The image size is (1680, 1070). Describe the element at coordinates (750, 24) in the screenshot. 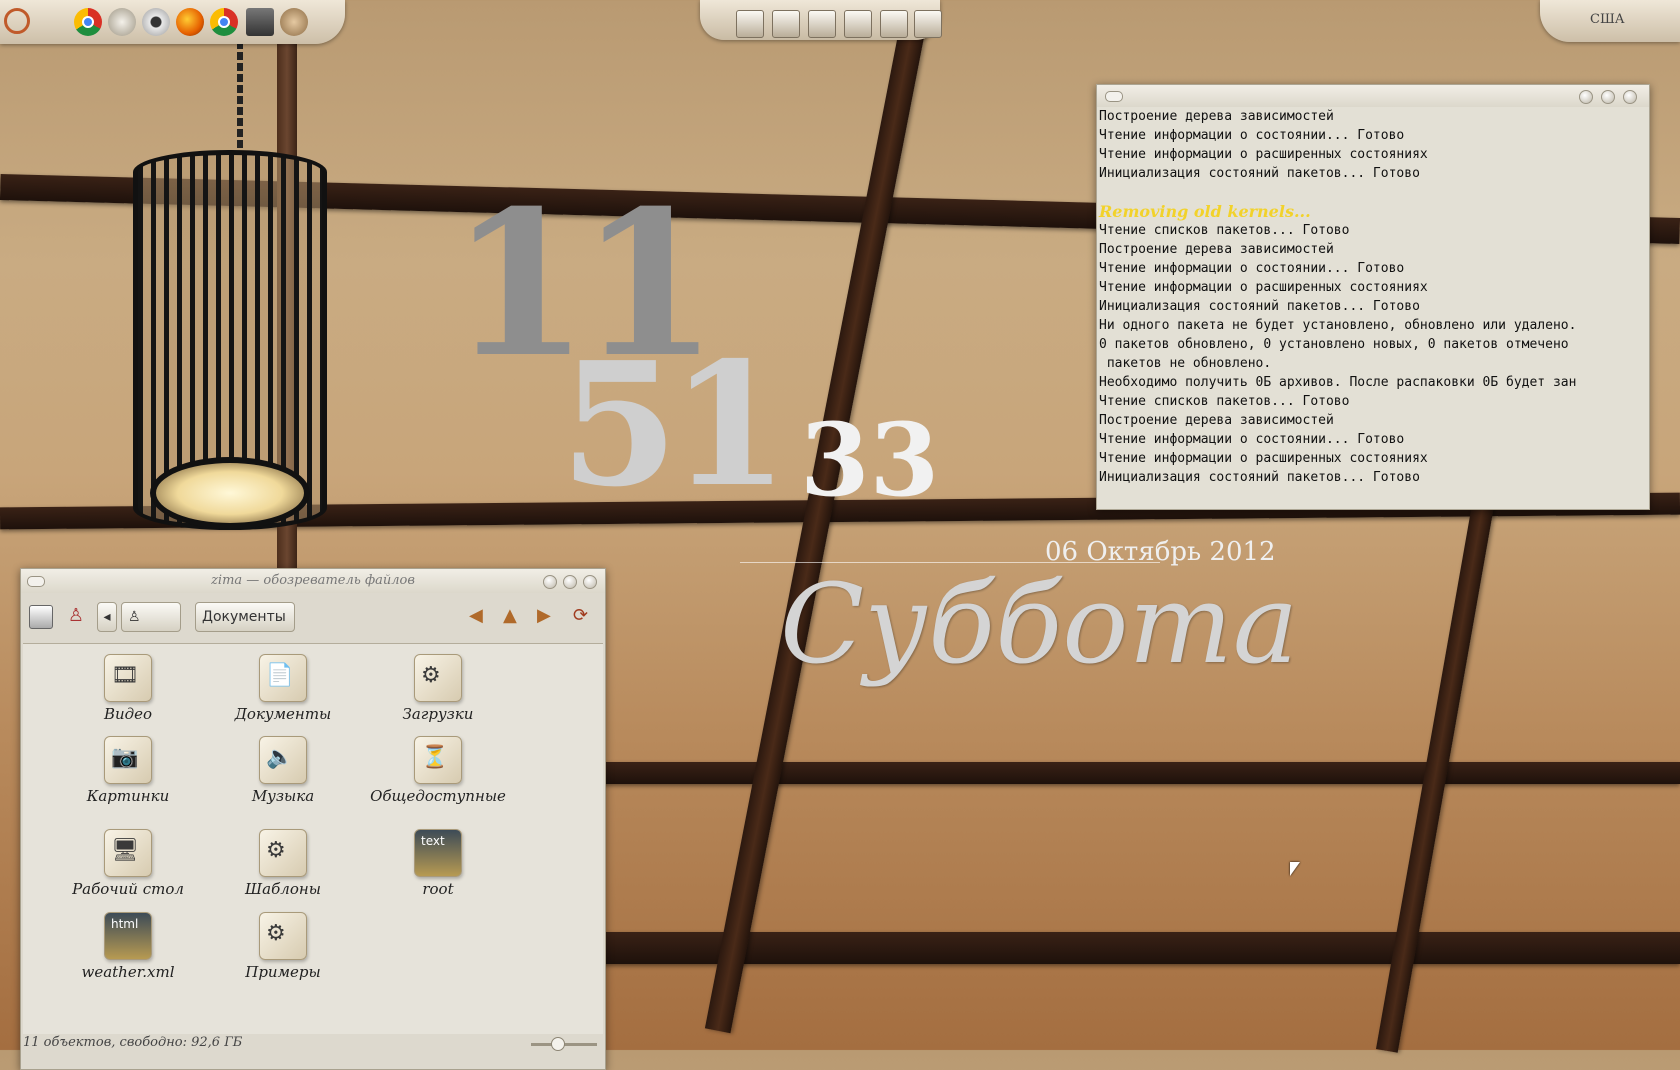

I see `eye-icon` at that location.